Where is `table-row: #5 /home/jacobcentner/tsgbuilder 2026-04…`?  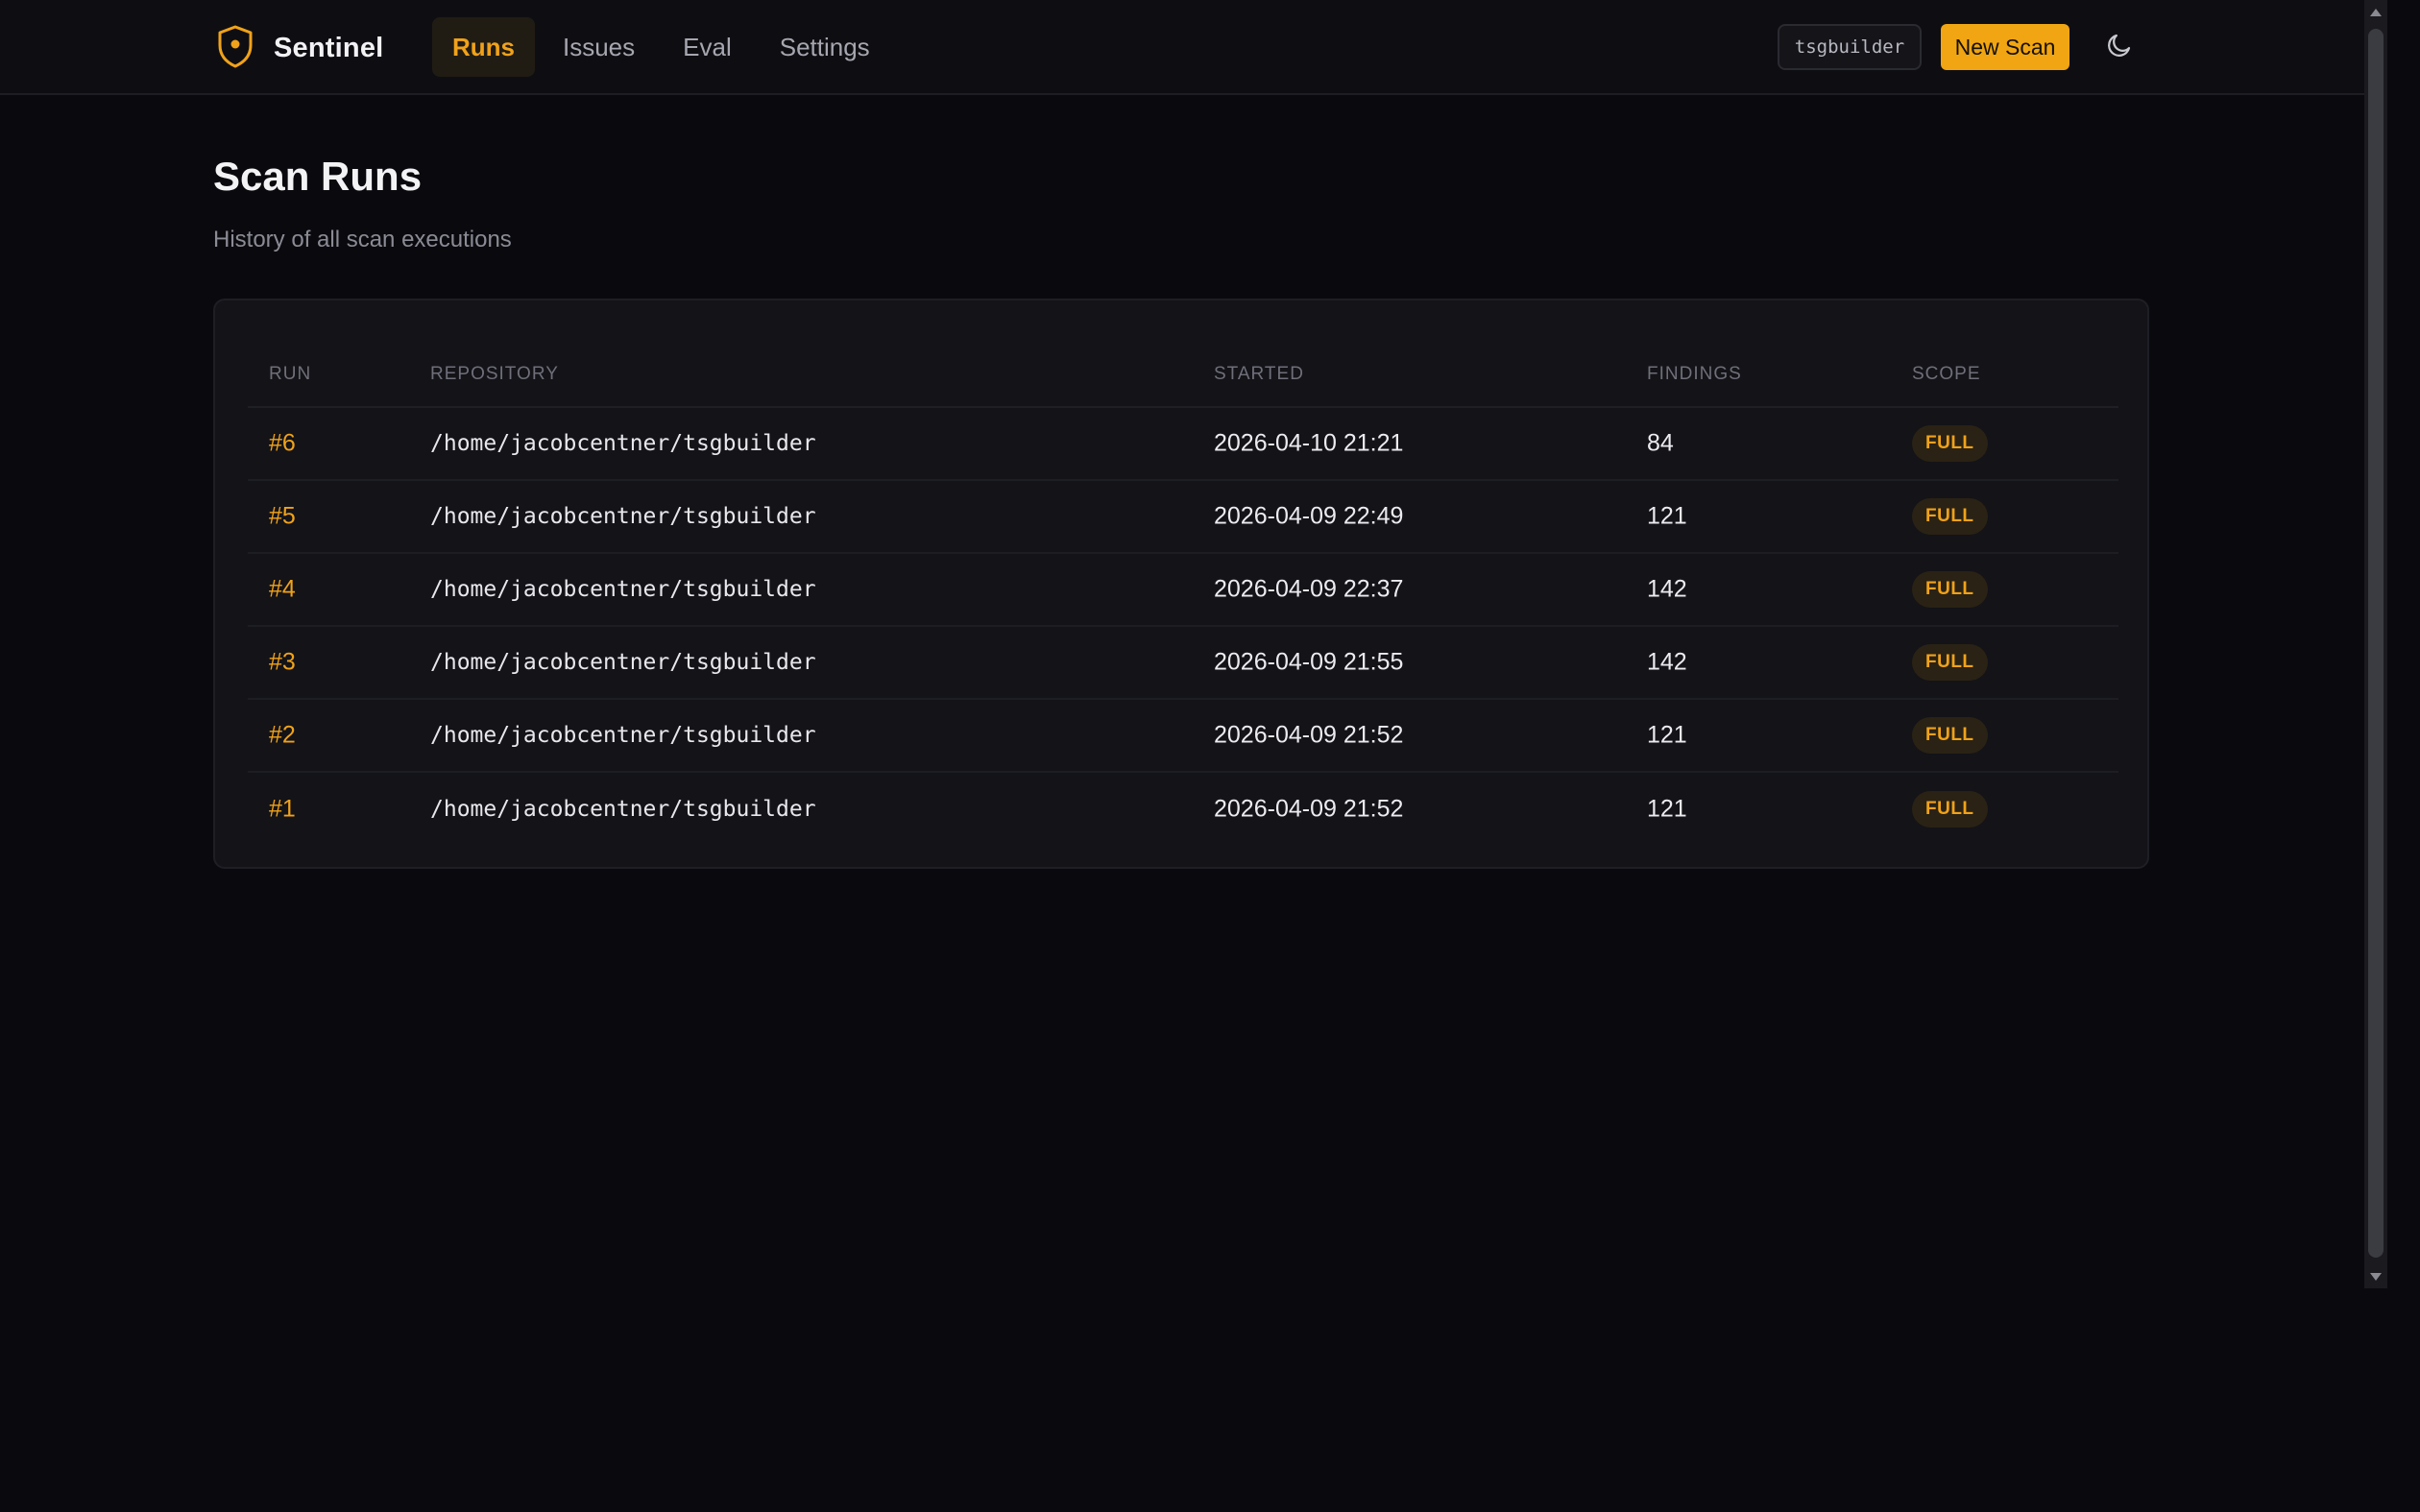 table-row: #5 /home/jacobcentner/tsgbuilder 2026-04… is located at coordinates (1183, 517).